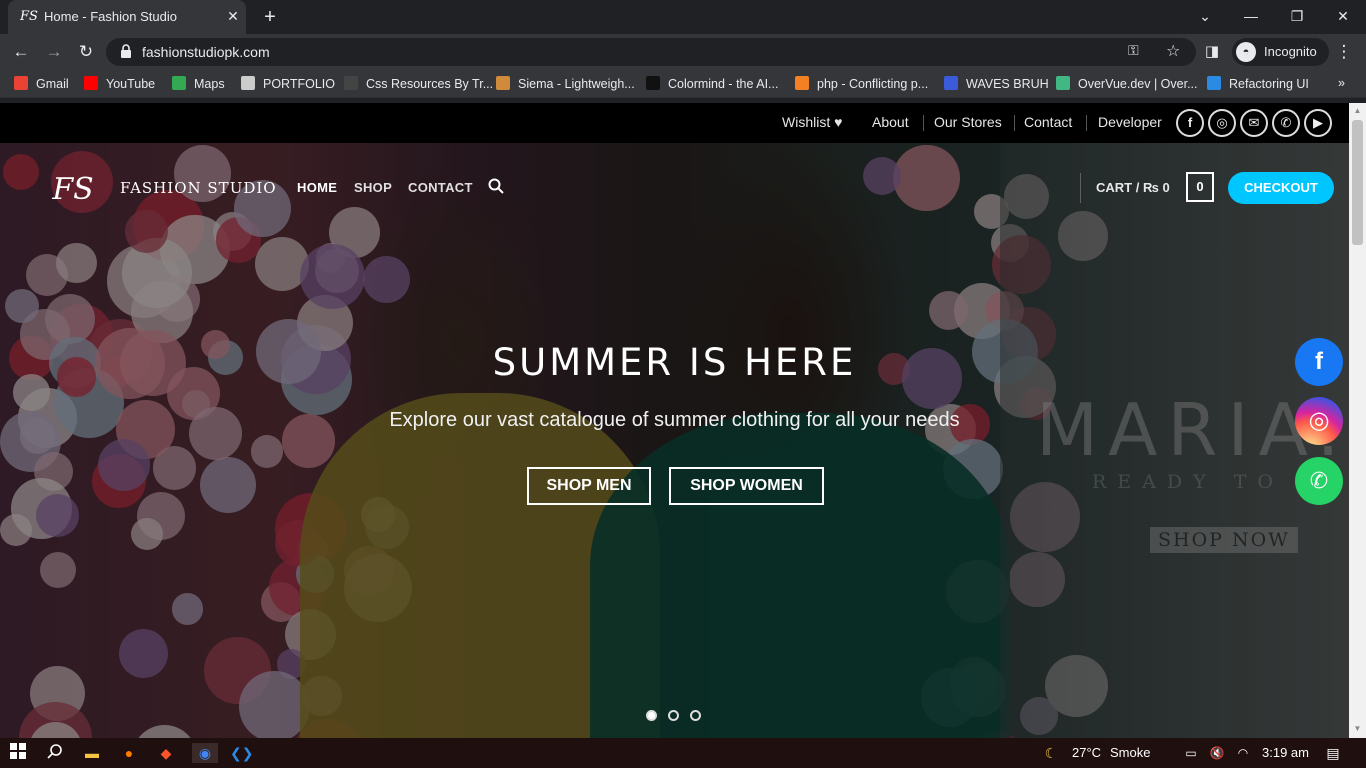 This screenshot has width=1366, height=768. I want to click on volume-muted-icon: 🔇, so click(1217, 753).